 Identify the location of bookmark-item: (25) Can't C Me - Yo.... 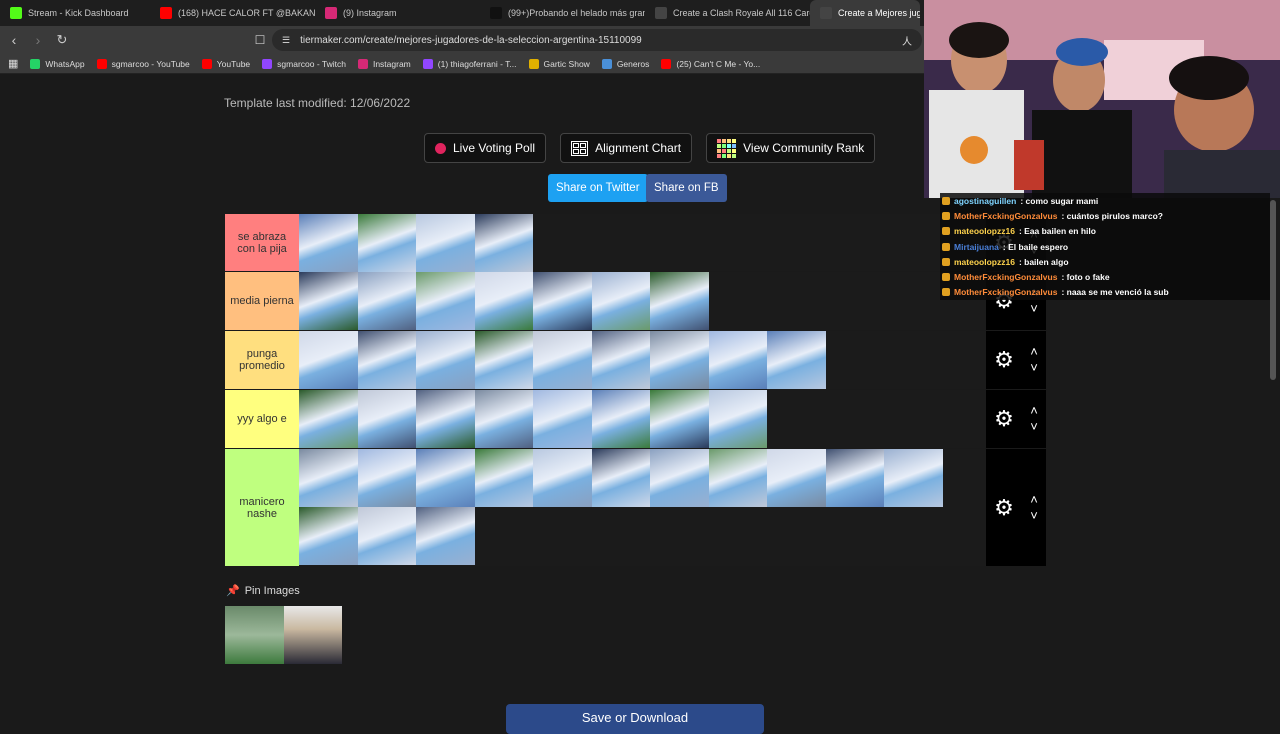
(710, 63).